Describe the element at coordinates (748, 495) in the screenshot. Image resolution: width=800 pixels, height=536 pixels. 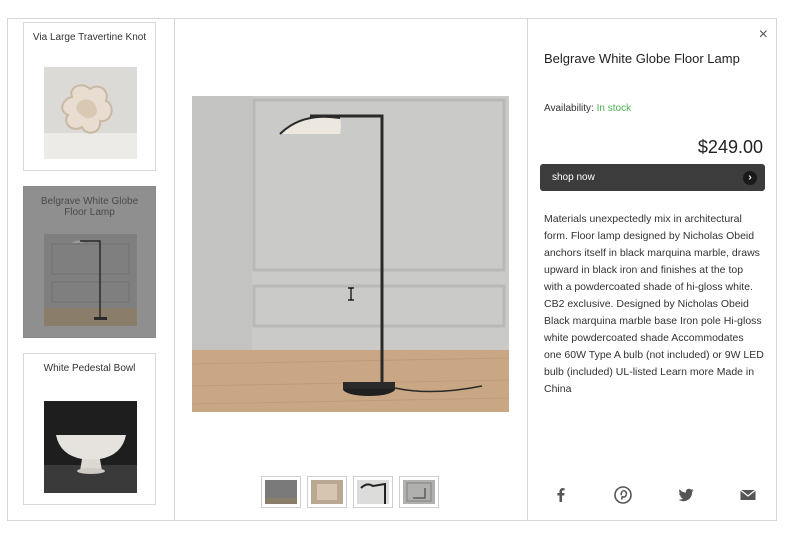
I see `email-icon` at that location.